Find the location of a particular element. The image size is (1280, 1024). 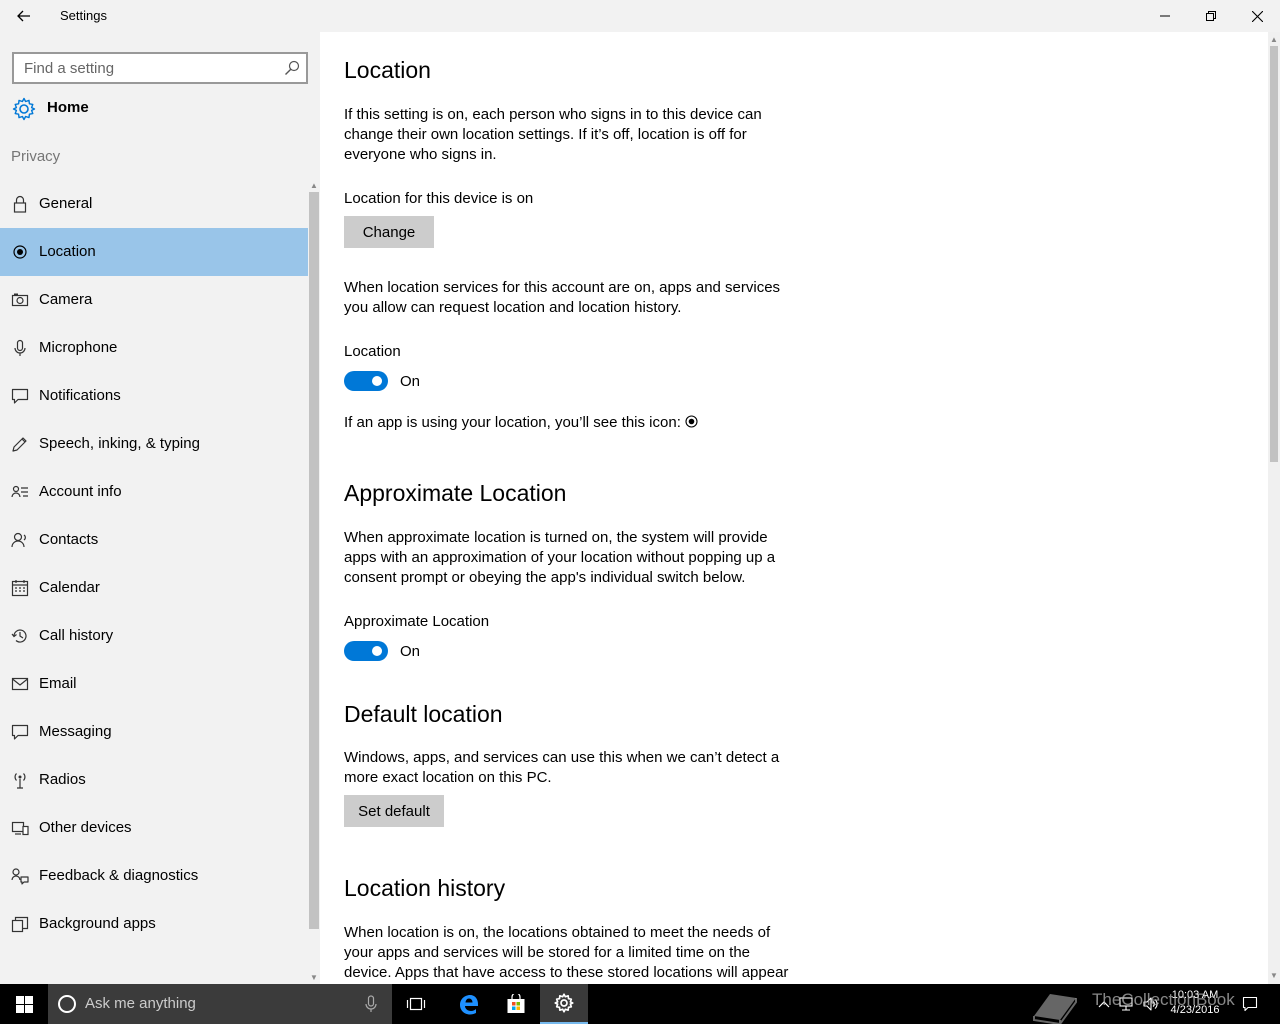

location-history-heading: Location history is located at coordinates (425, 888).